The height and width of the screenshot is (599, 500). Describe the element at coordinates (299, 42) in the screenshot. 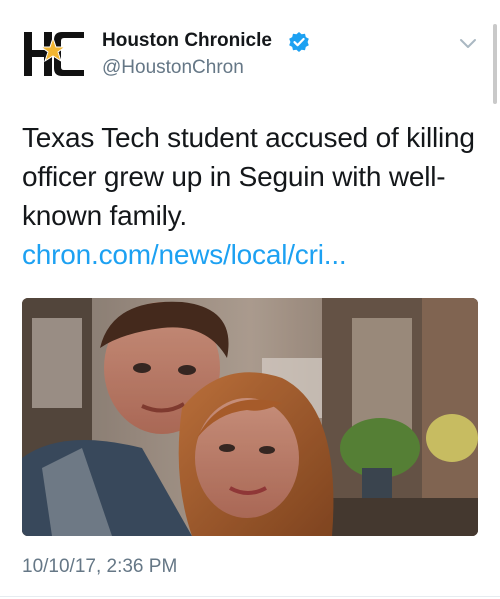

I see `verified-badge-icon` at that location.